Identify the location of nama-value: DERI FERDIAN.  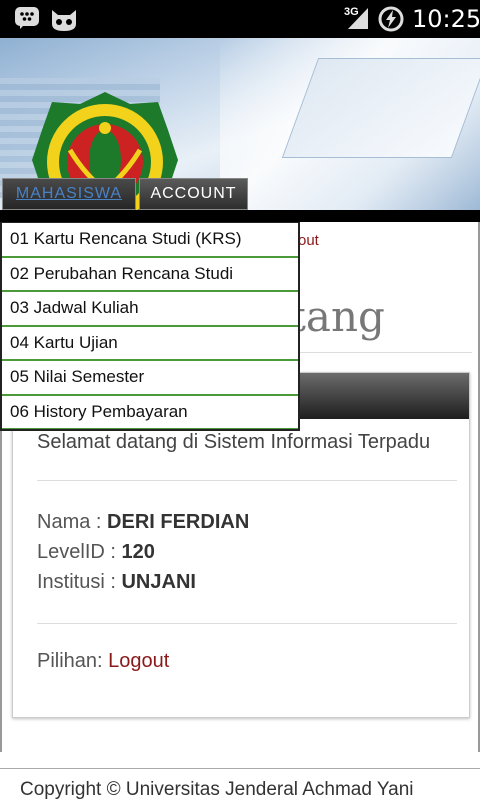
(178, 522).